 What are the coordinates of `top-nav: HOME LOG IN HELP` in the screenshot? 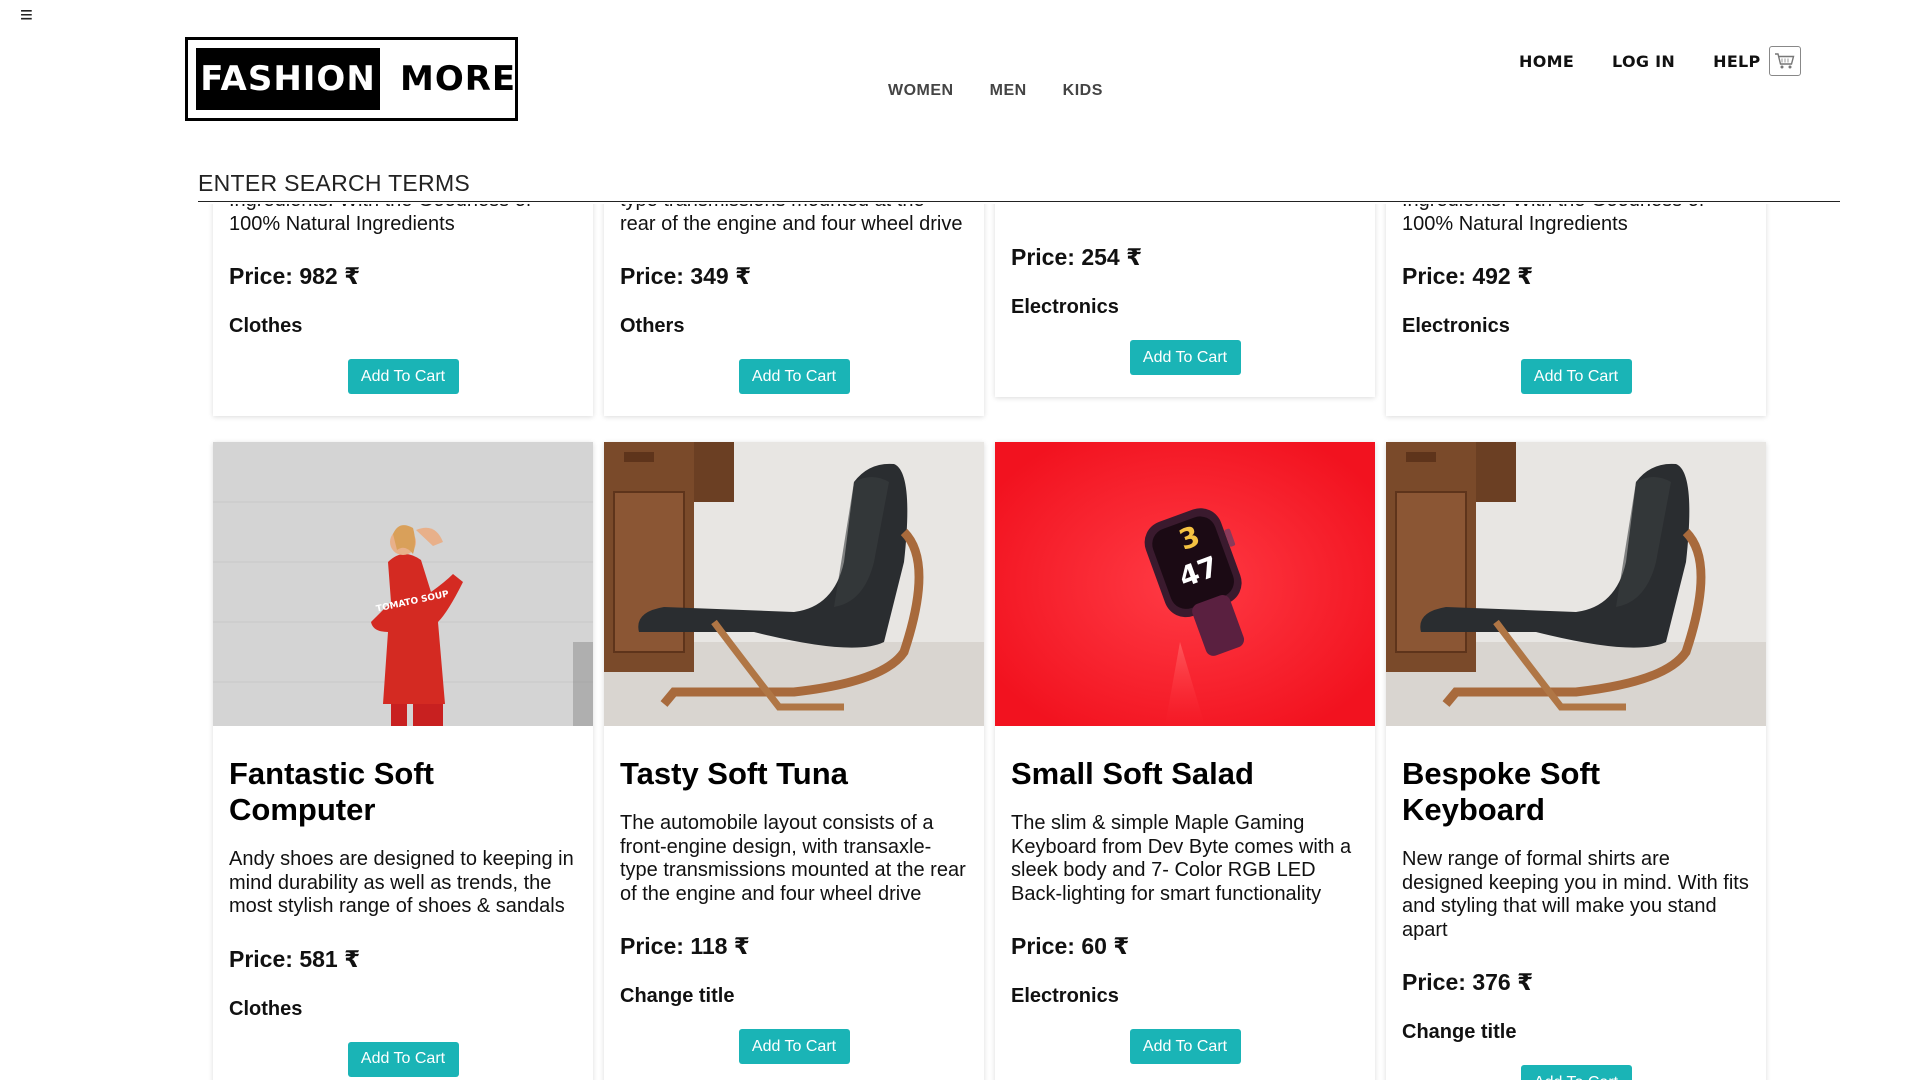 It's located at (1659, 61).